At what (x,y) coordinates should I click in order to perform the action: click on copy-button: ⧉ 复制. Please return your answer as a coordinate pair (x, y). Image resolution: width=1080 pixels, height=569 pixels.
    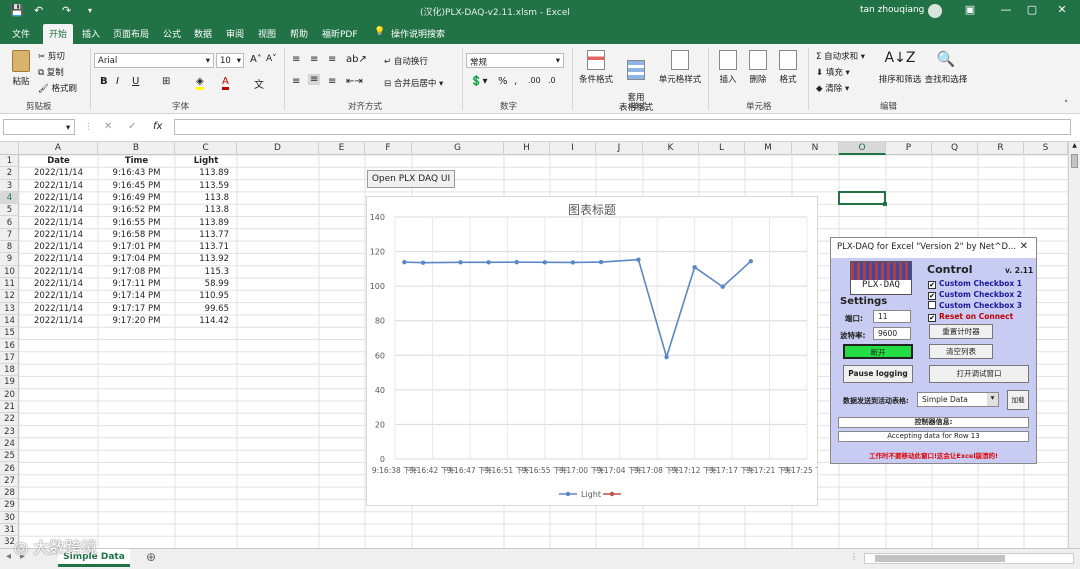
    Looking at the image, I should click on (51, 72).